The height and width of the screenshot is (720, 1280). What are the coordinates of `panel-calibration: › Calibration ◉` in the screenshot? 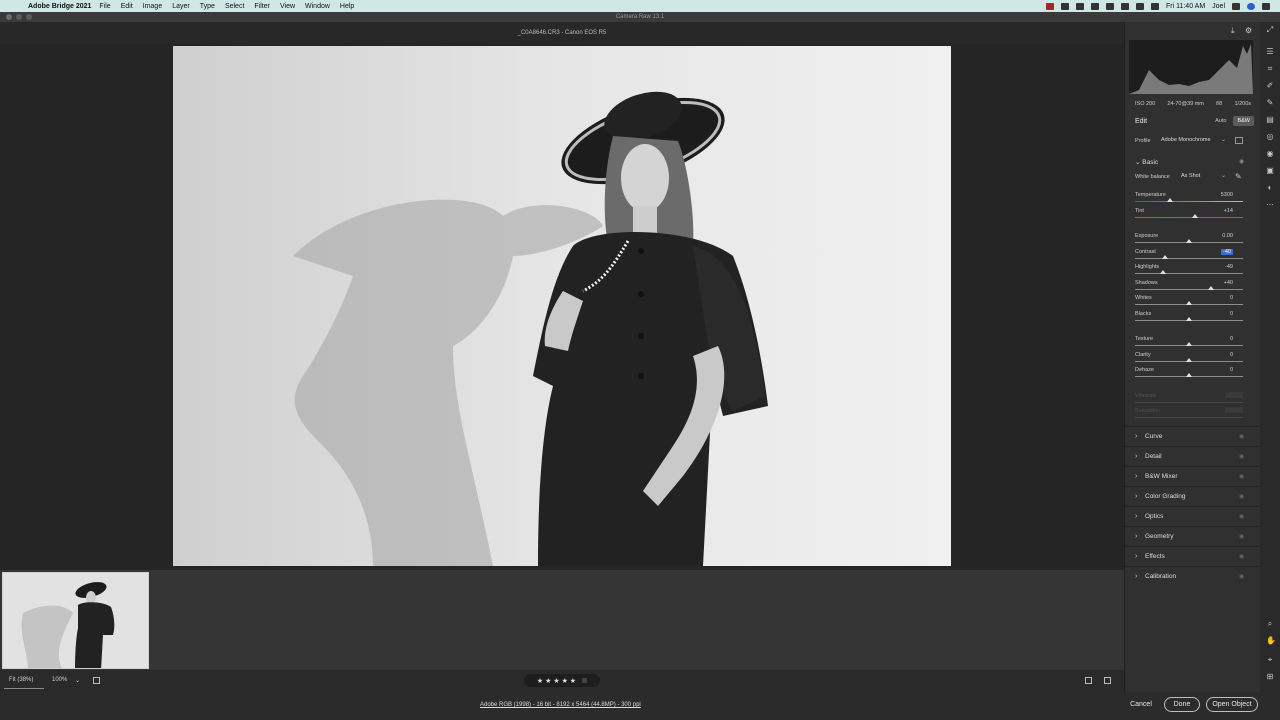 It's located at (1193, 576).